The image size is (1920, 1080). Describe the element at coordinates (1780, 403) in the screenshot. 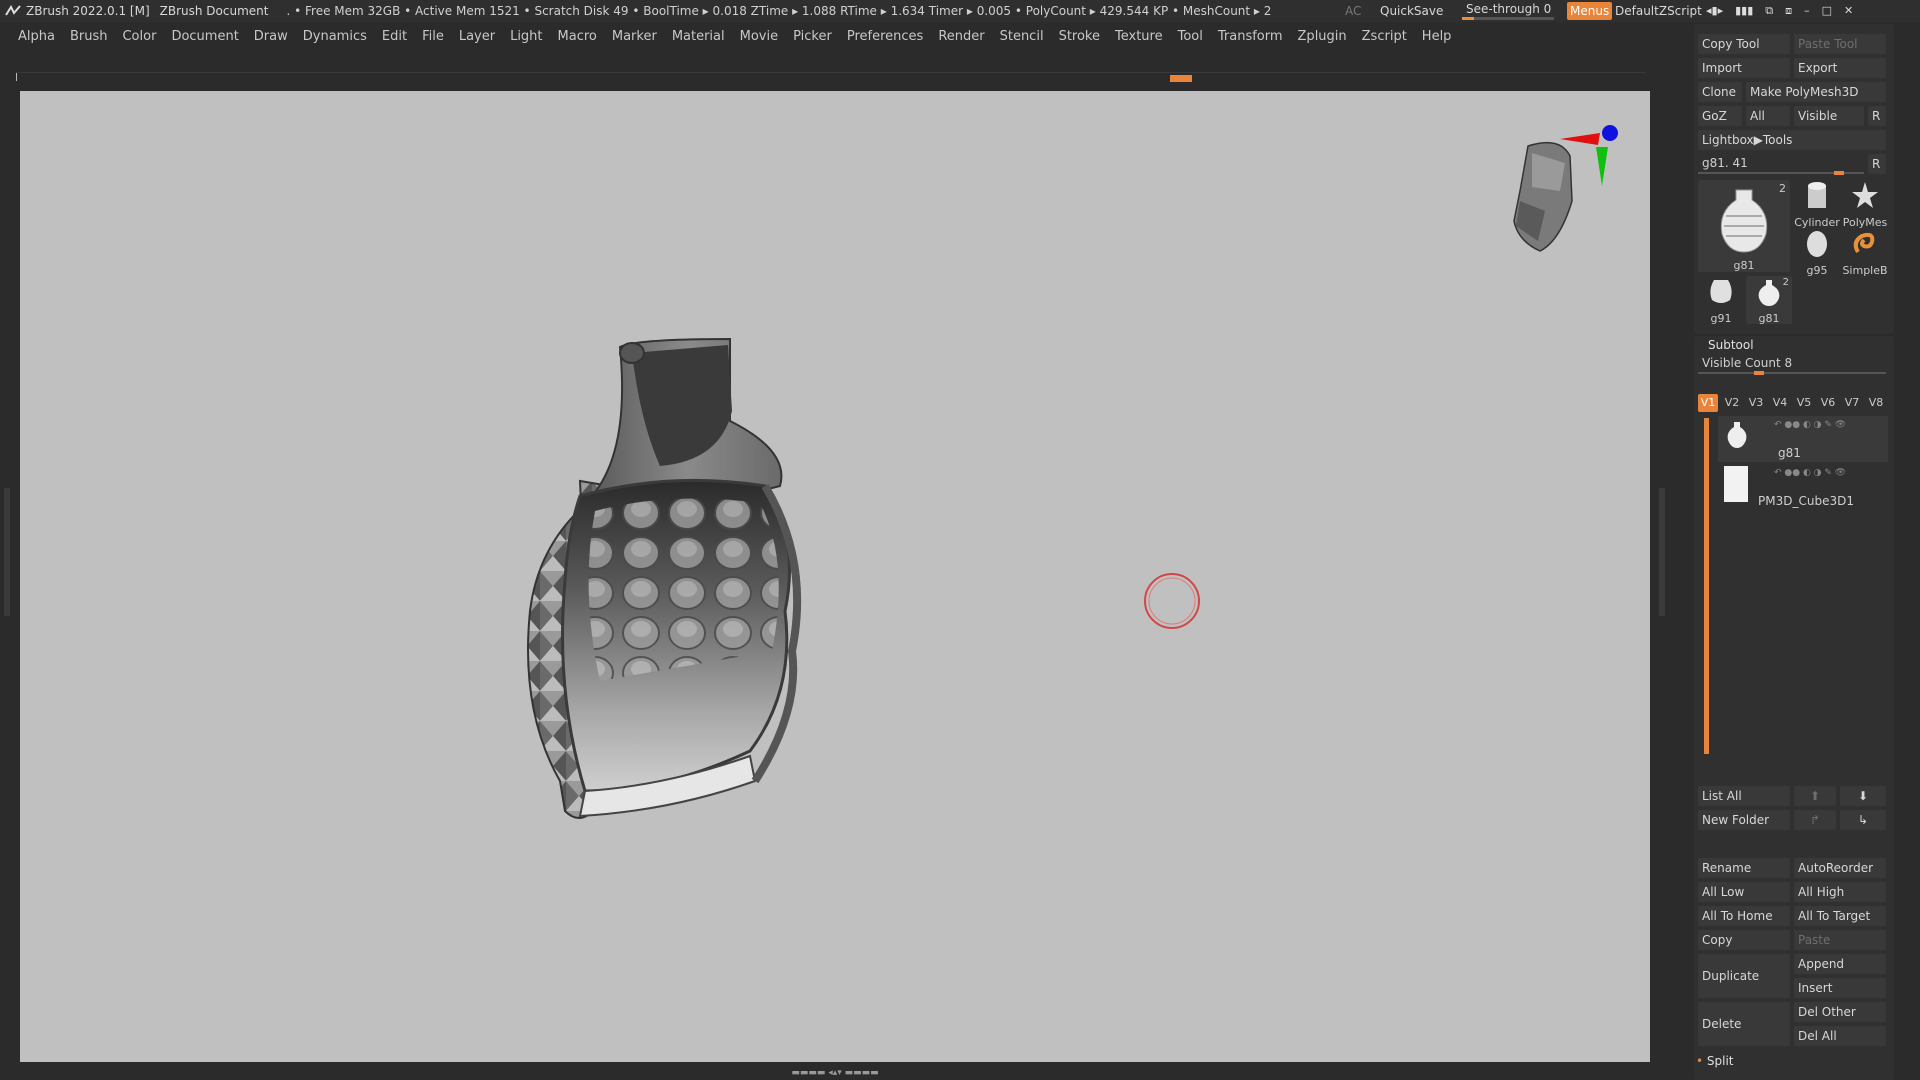

I see `subtool-tab-v4: V4` at that location.